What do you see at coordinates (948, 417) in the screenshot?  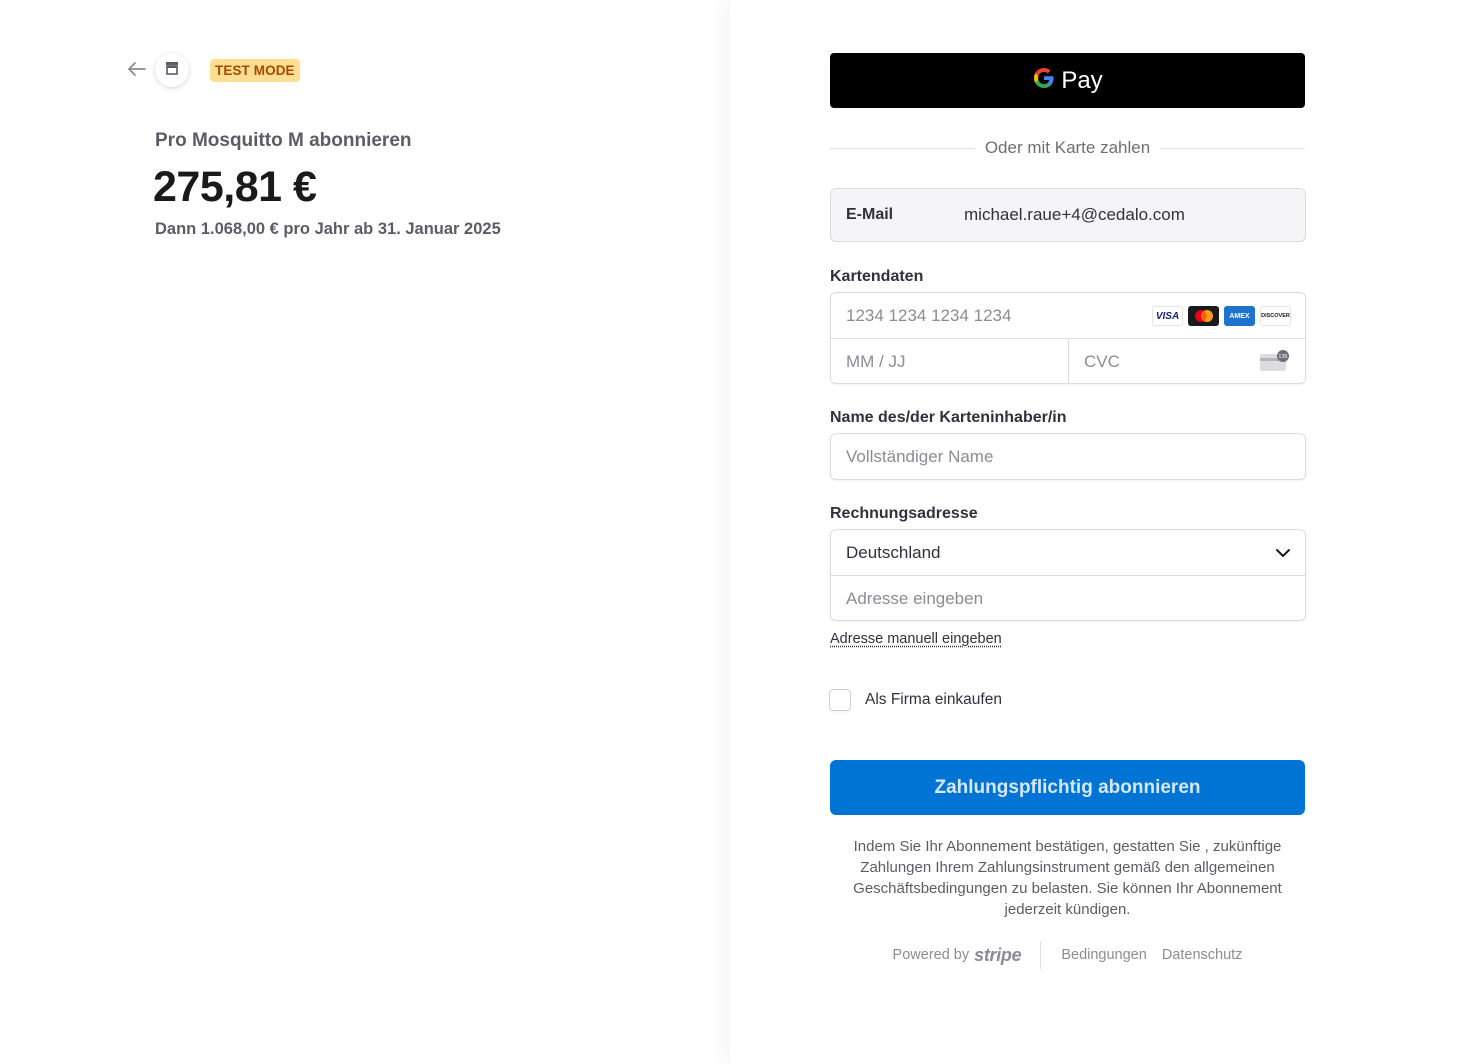 I see `cardholder-name-label: Name des/der Karteninhaber/in` at bounding box center [948, 417].